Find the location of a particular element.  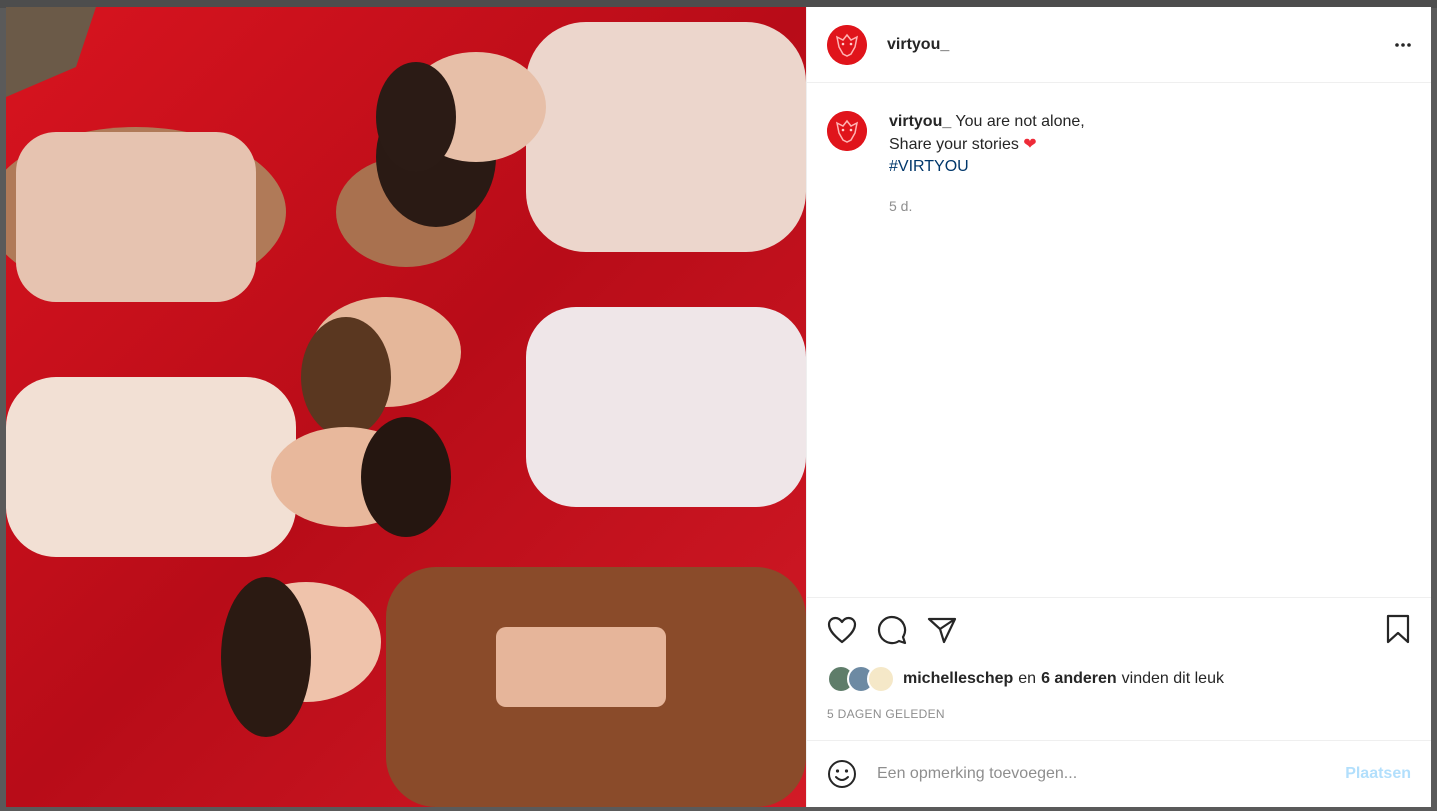

ellipsis-icon is located at coordinates (1403, 45).